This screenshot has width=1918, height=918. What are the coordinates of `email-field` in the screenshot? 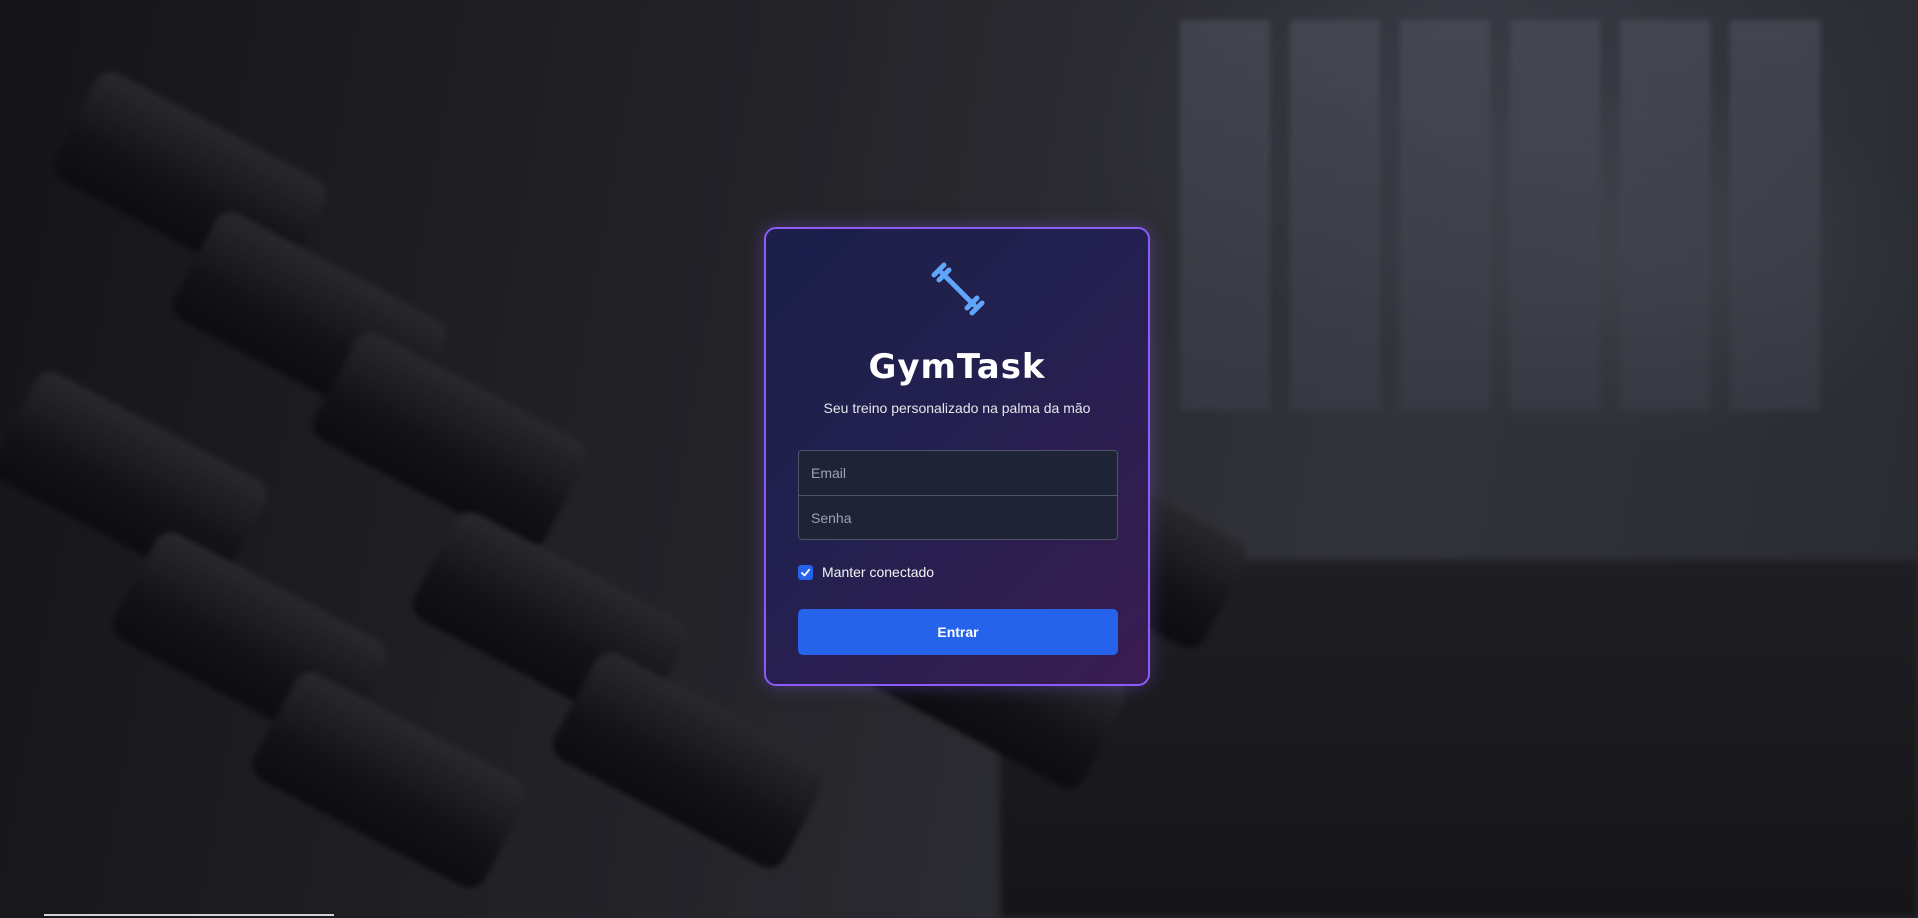 It's located at (958, 473).